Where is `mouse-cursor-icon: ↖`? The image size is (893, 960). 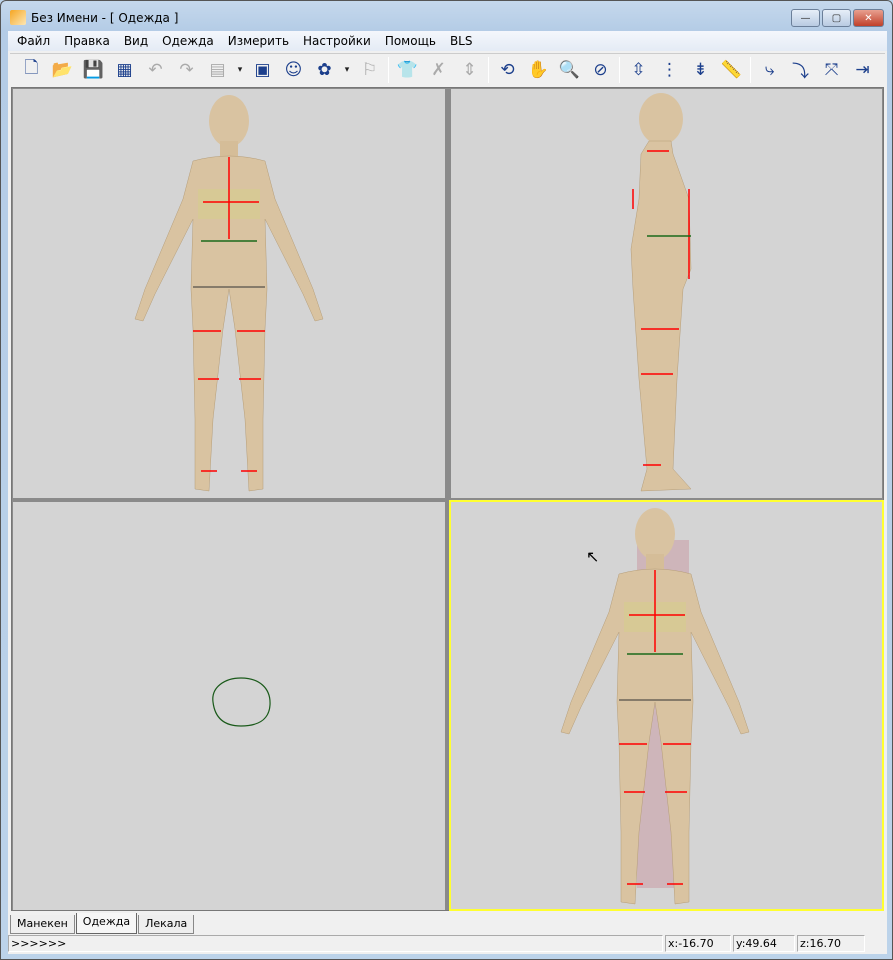 mouse-cursor-icon: ↖ is located at coordinates (593, 556).